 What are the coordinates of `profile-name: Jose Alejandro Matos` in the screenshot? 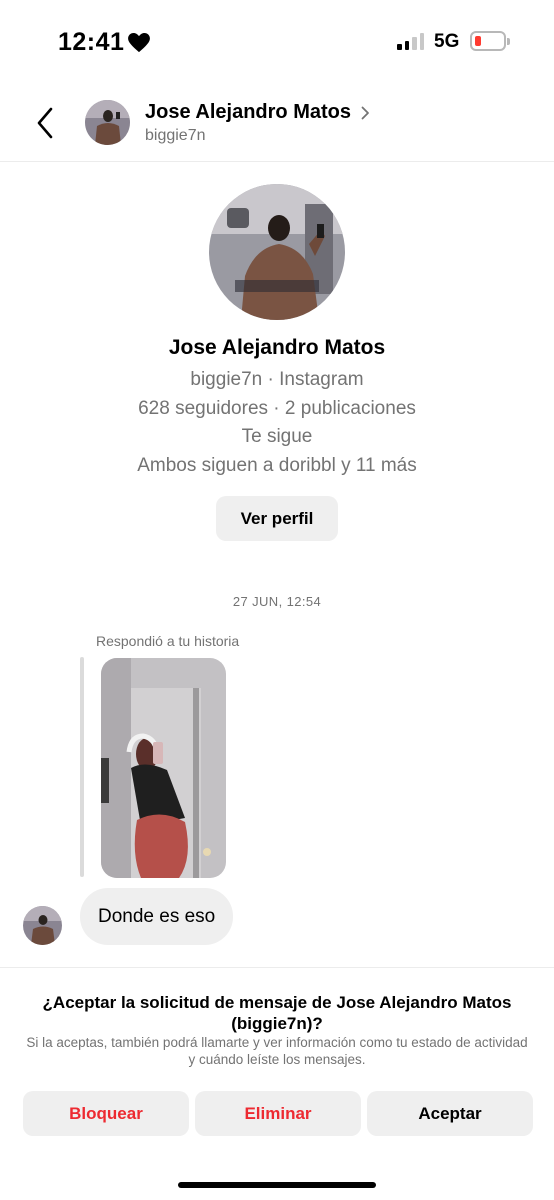 It's located at (277, 347).